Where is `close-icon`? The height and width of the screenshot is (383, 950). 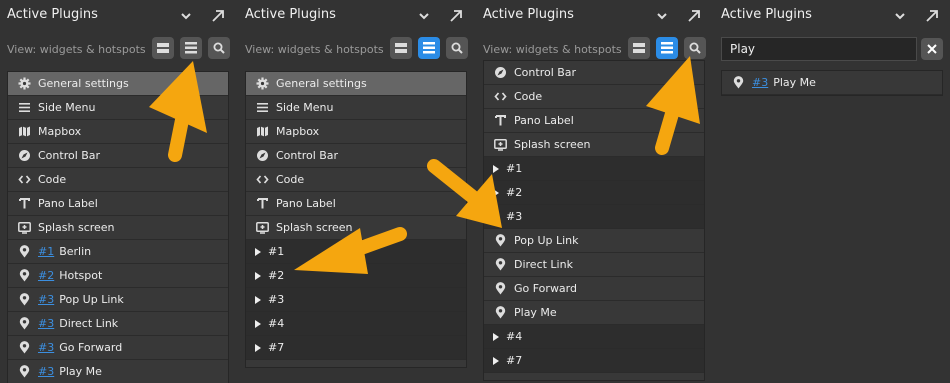 close-icon is located at coordinates (932, 49).